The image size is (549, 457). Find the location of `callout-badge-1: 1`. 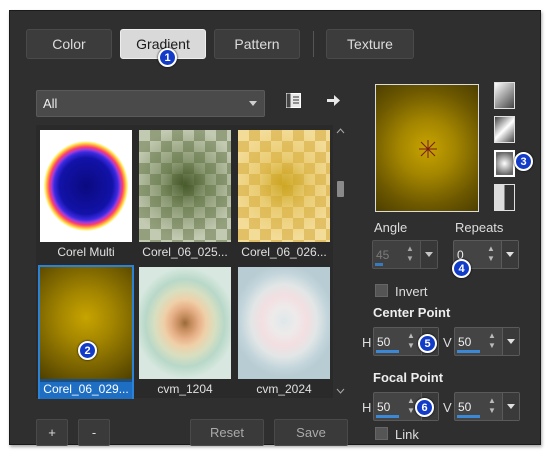

callout-badge-1: 1 is located at coordinates (167, 57).